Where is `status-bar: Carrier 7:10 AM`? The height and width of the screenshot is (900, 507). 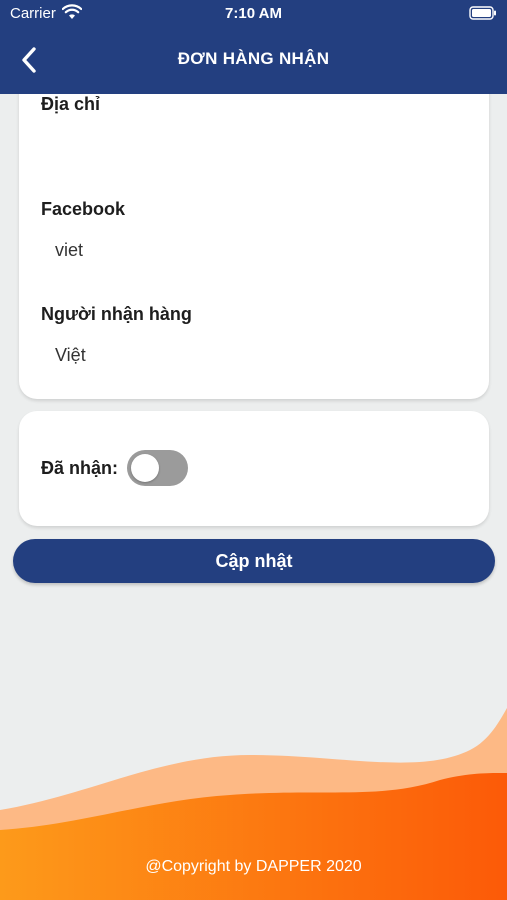
status-bar: Carrier 7:10 AM is located at coordinates (253, 14).